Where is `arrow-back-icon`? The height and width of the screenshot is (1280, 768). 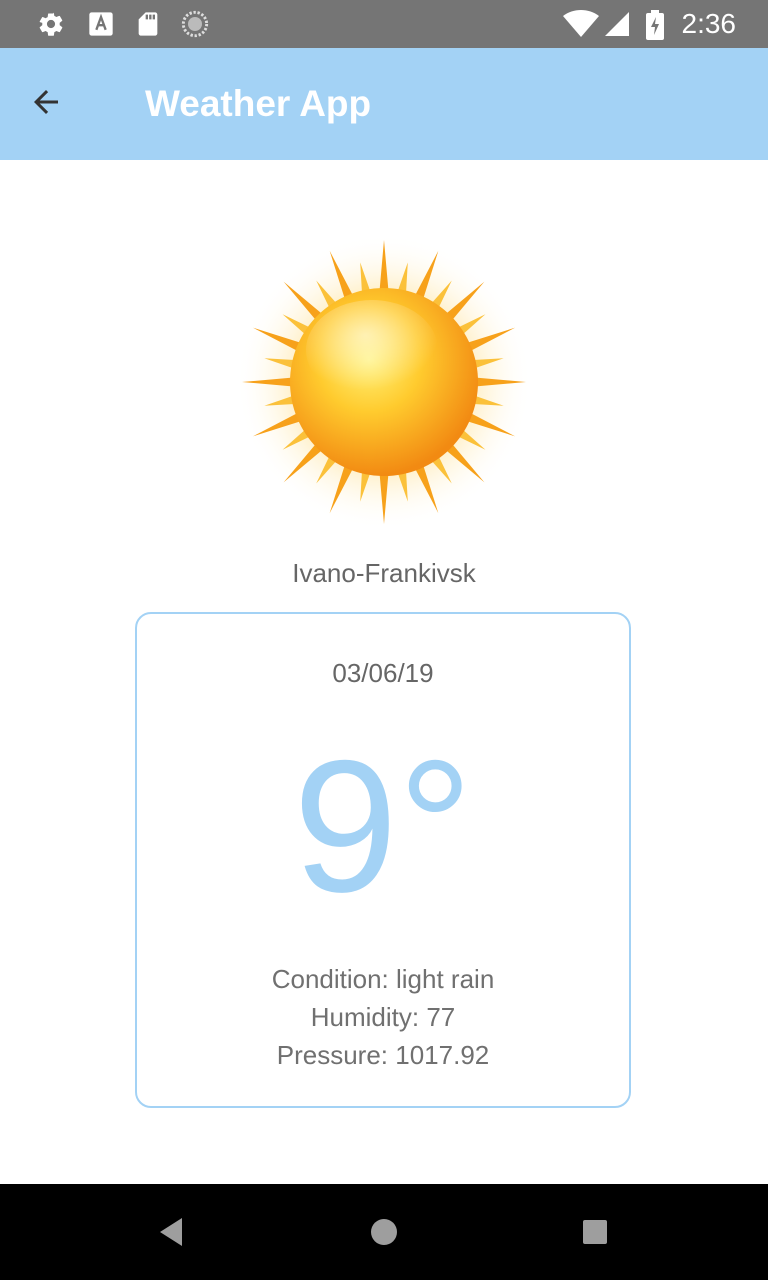 arrow-back-icon is located at coordinates (46, 104).